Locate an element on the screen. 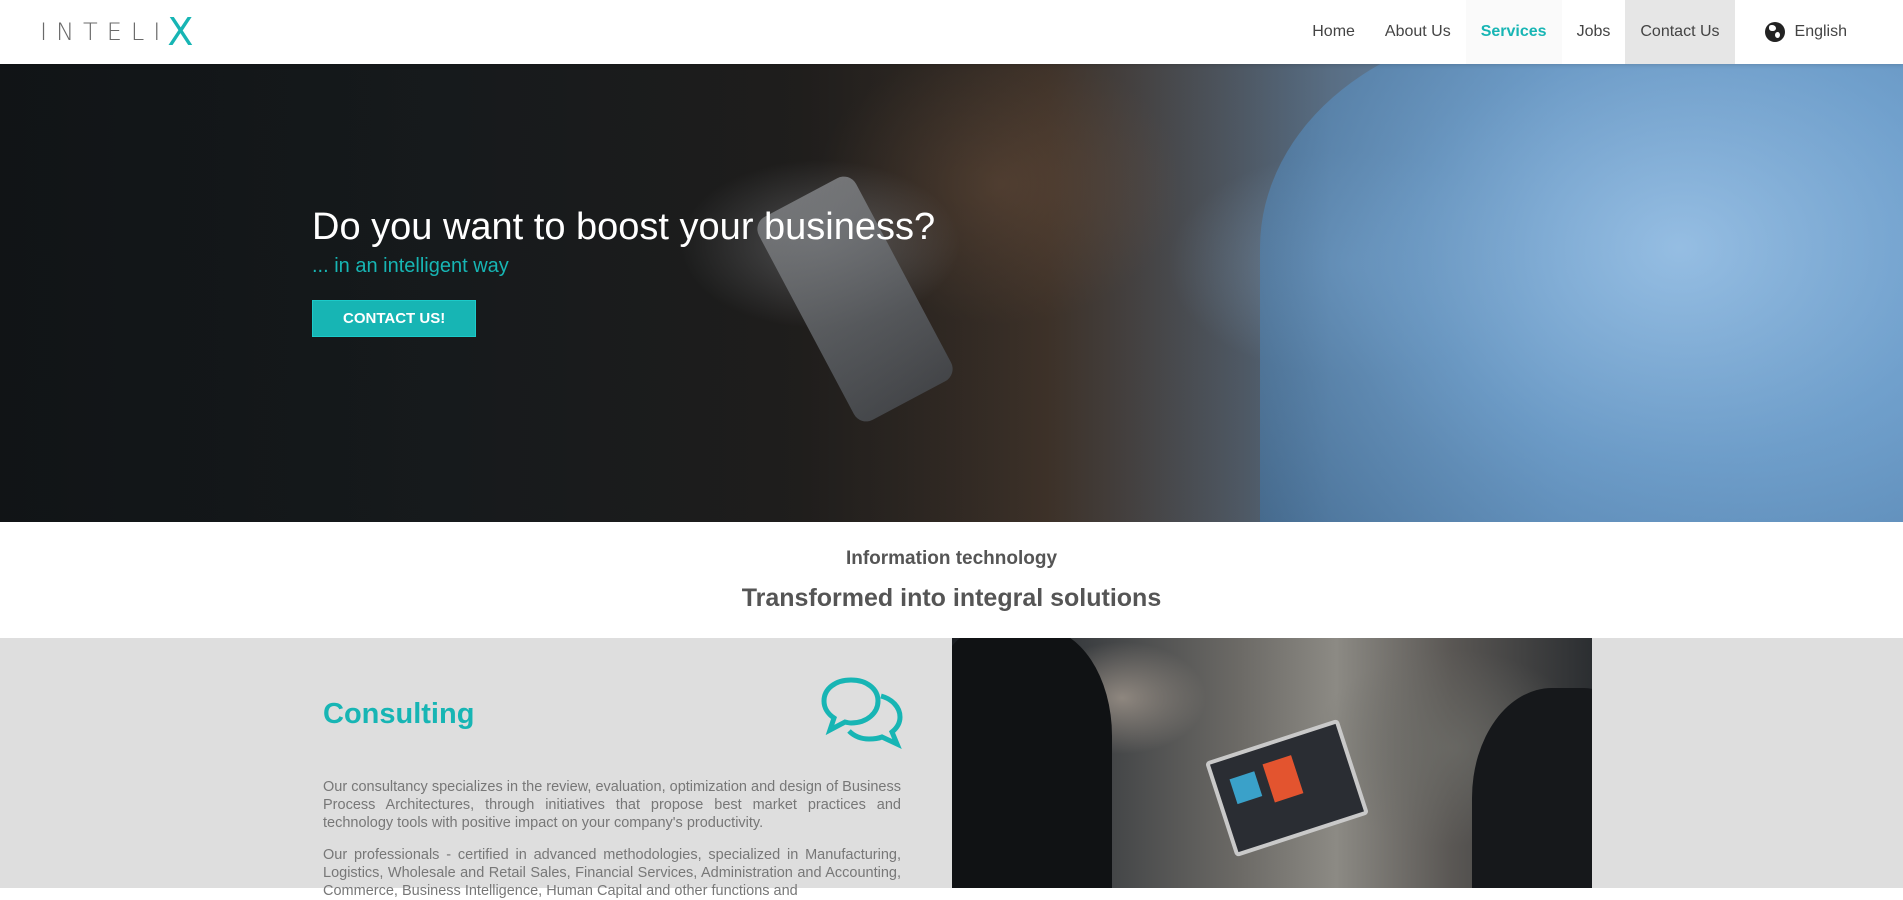  nav-home: Home is located at coordinates (1333, 32).